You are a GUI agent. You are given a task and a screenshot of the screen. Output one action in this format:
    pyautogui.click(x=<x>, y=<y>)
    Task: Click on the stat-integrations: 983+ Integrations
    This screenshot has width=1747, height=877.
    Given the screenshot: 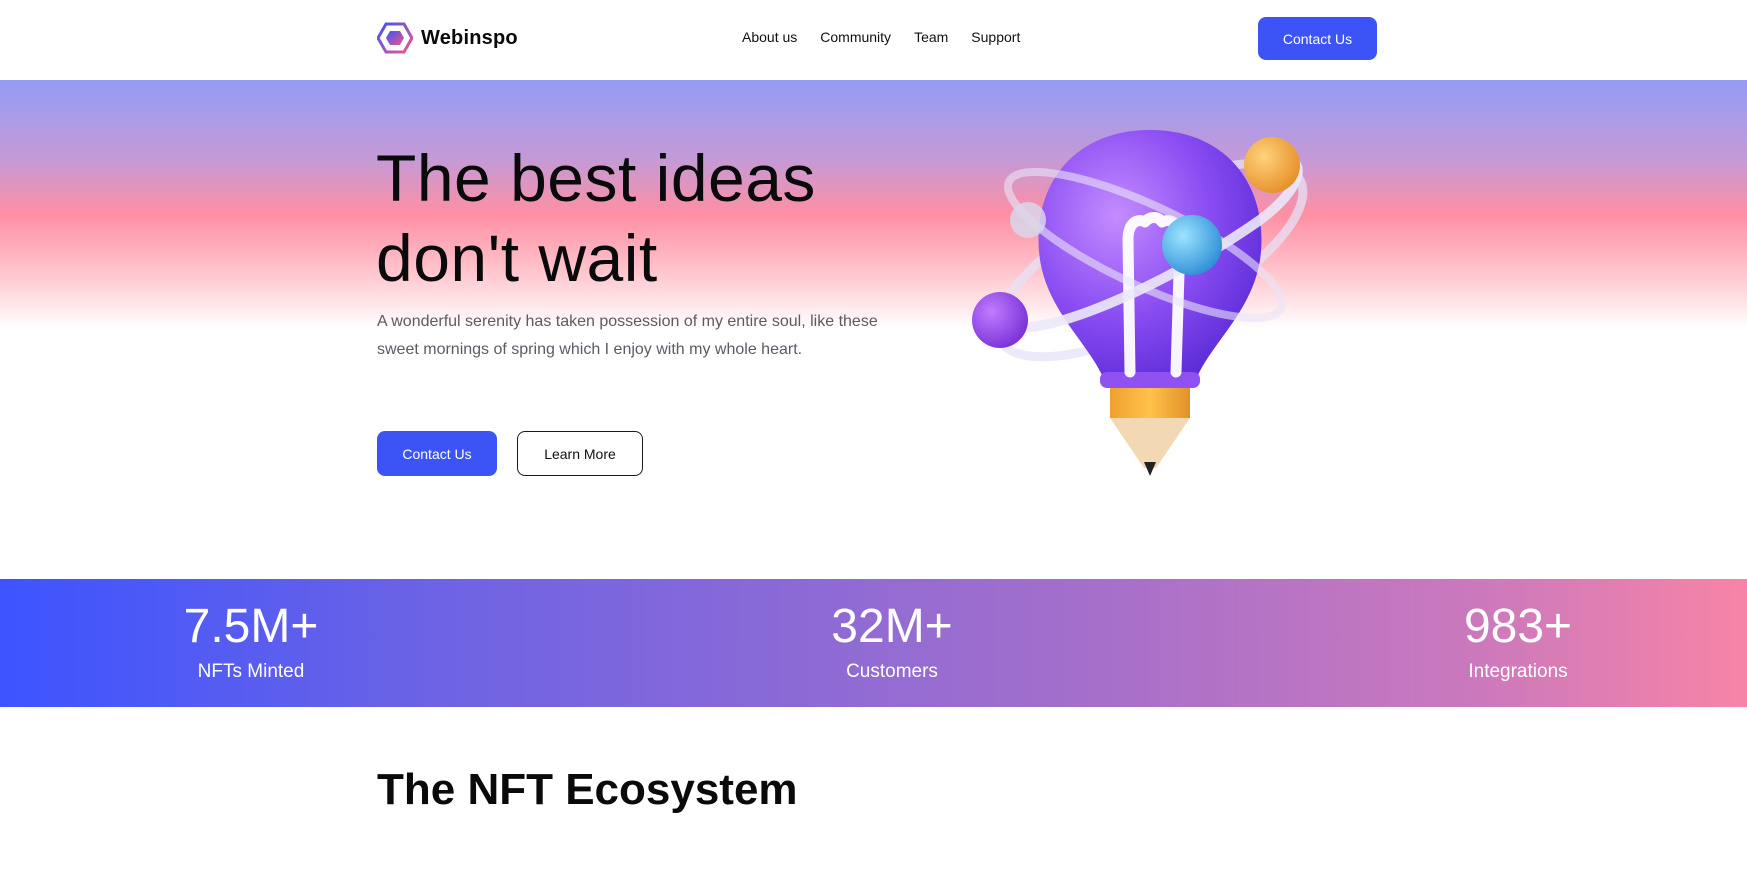 What is the action you would take?
    pyautogui.click(x=1518, y=632)
    